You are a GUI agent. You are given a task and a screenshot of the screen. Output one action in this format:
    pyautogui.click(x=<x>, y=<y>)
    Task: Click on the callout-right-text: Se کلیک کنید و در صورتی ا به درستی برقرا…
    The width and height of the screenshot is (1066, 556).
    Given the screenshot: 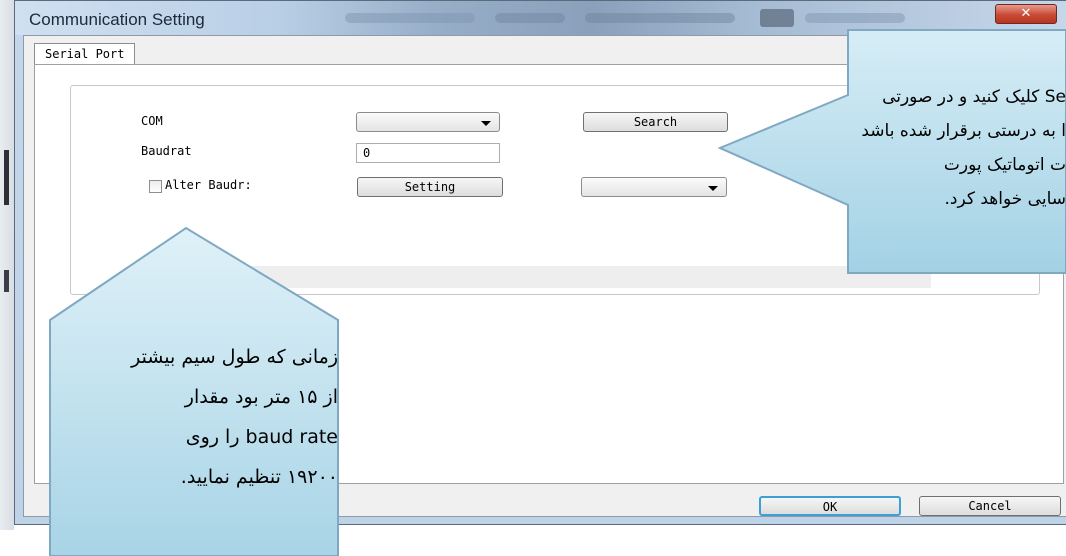 What is the action you would take?
    pyautogui.click(x=916, y=148)
    